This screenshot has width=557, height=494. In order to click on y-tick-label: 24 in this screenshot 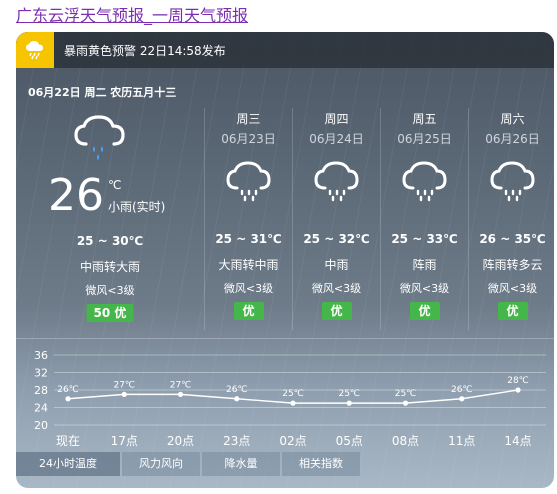, I will do `click(41, 408)`.